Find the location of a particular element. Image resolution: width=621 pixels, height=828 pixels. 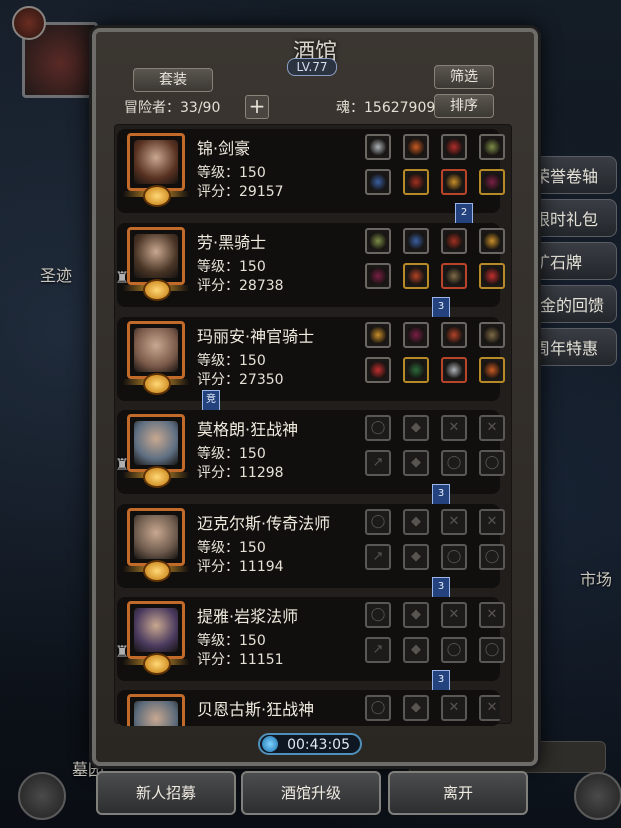

hero-name: 劳·黑骑士 is located at coordinates (232, 242).